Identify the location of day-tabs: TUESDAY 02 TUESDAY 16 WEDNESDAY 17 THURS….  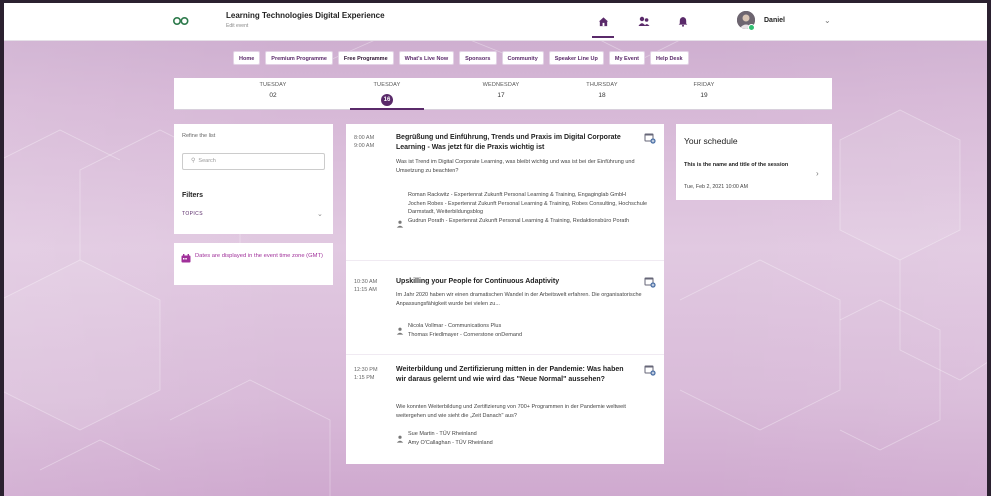
(503, 94).